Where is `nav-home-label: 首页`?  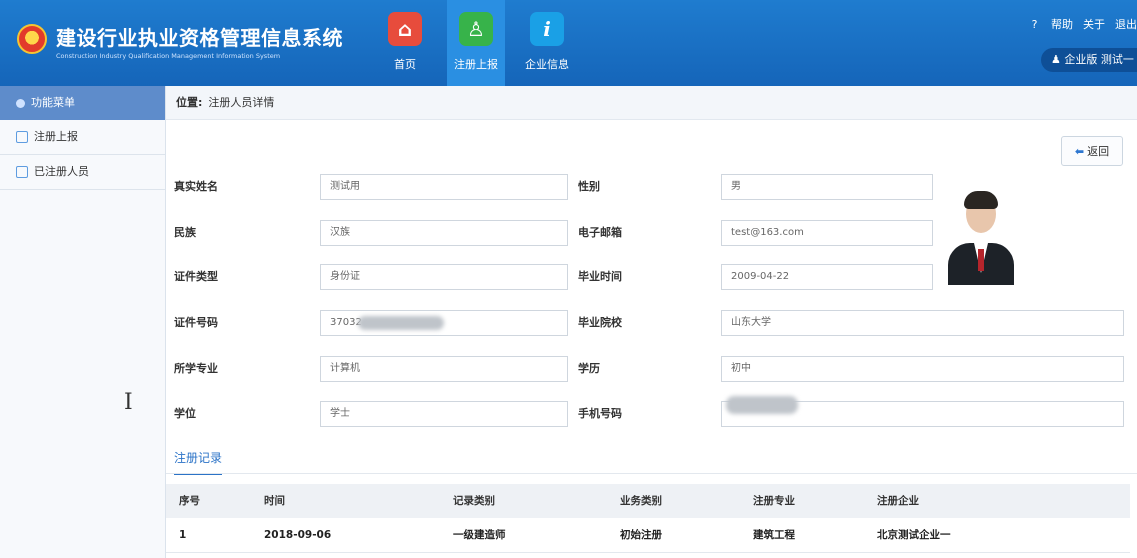 nav-home-label: 首页 is located at coordinates (405, 64).